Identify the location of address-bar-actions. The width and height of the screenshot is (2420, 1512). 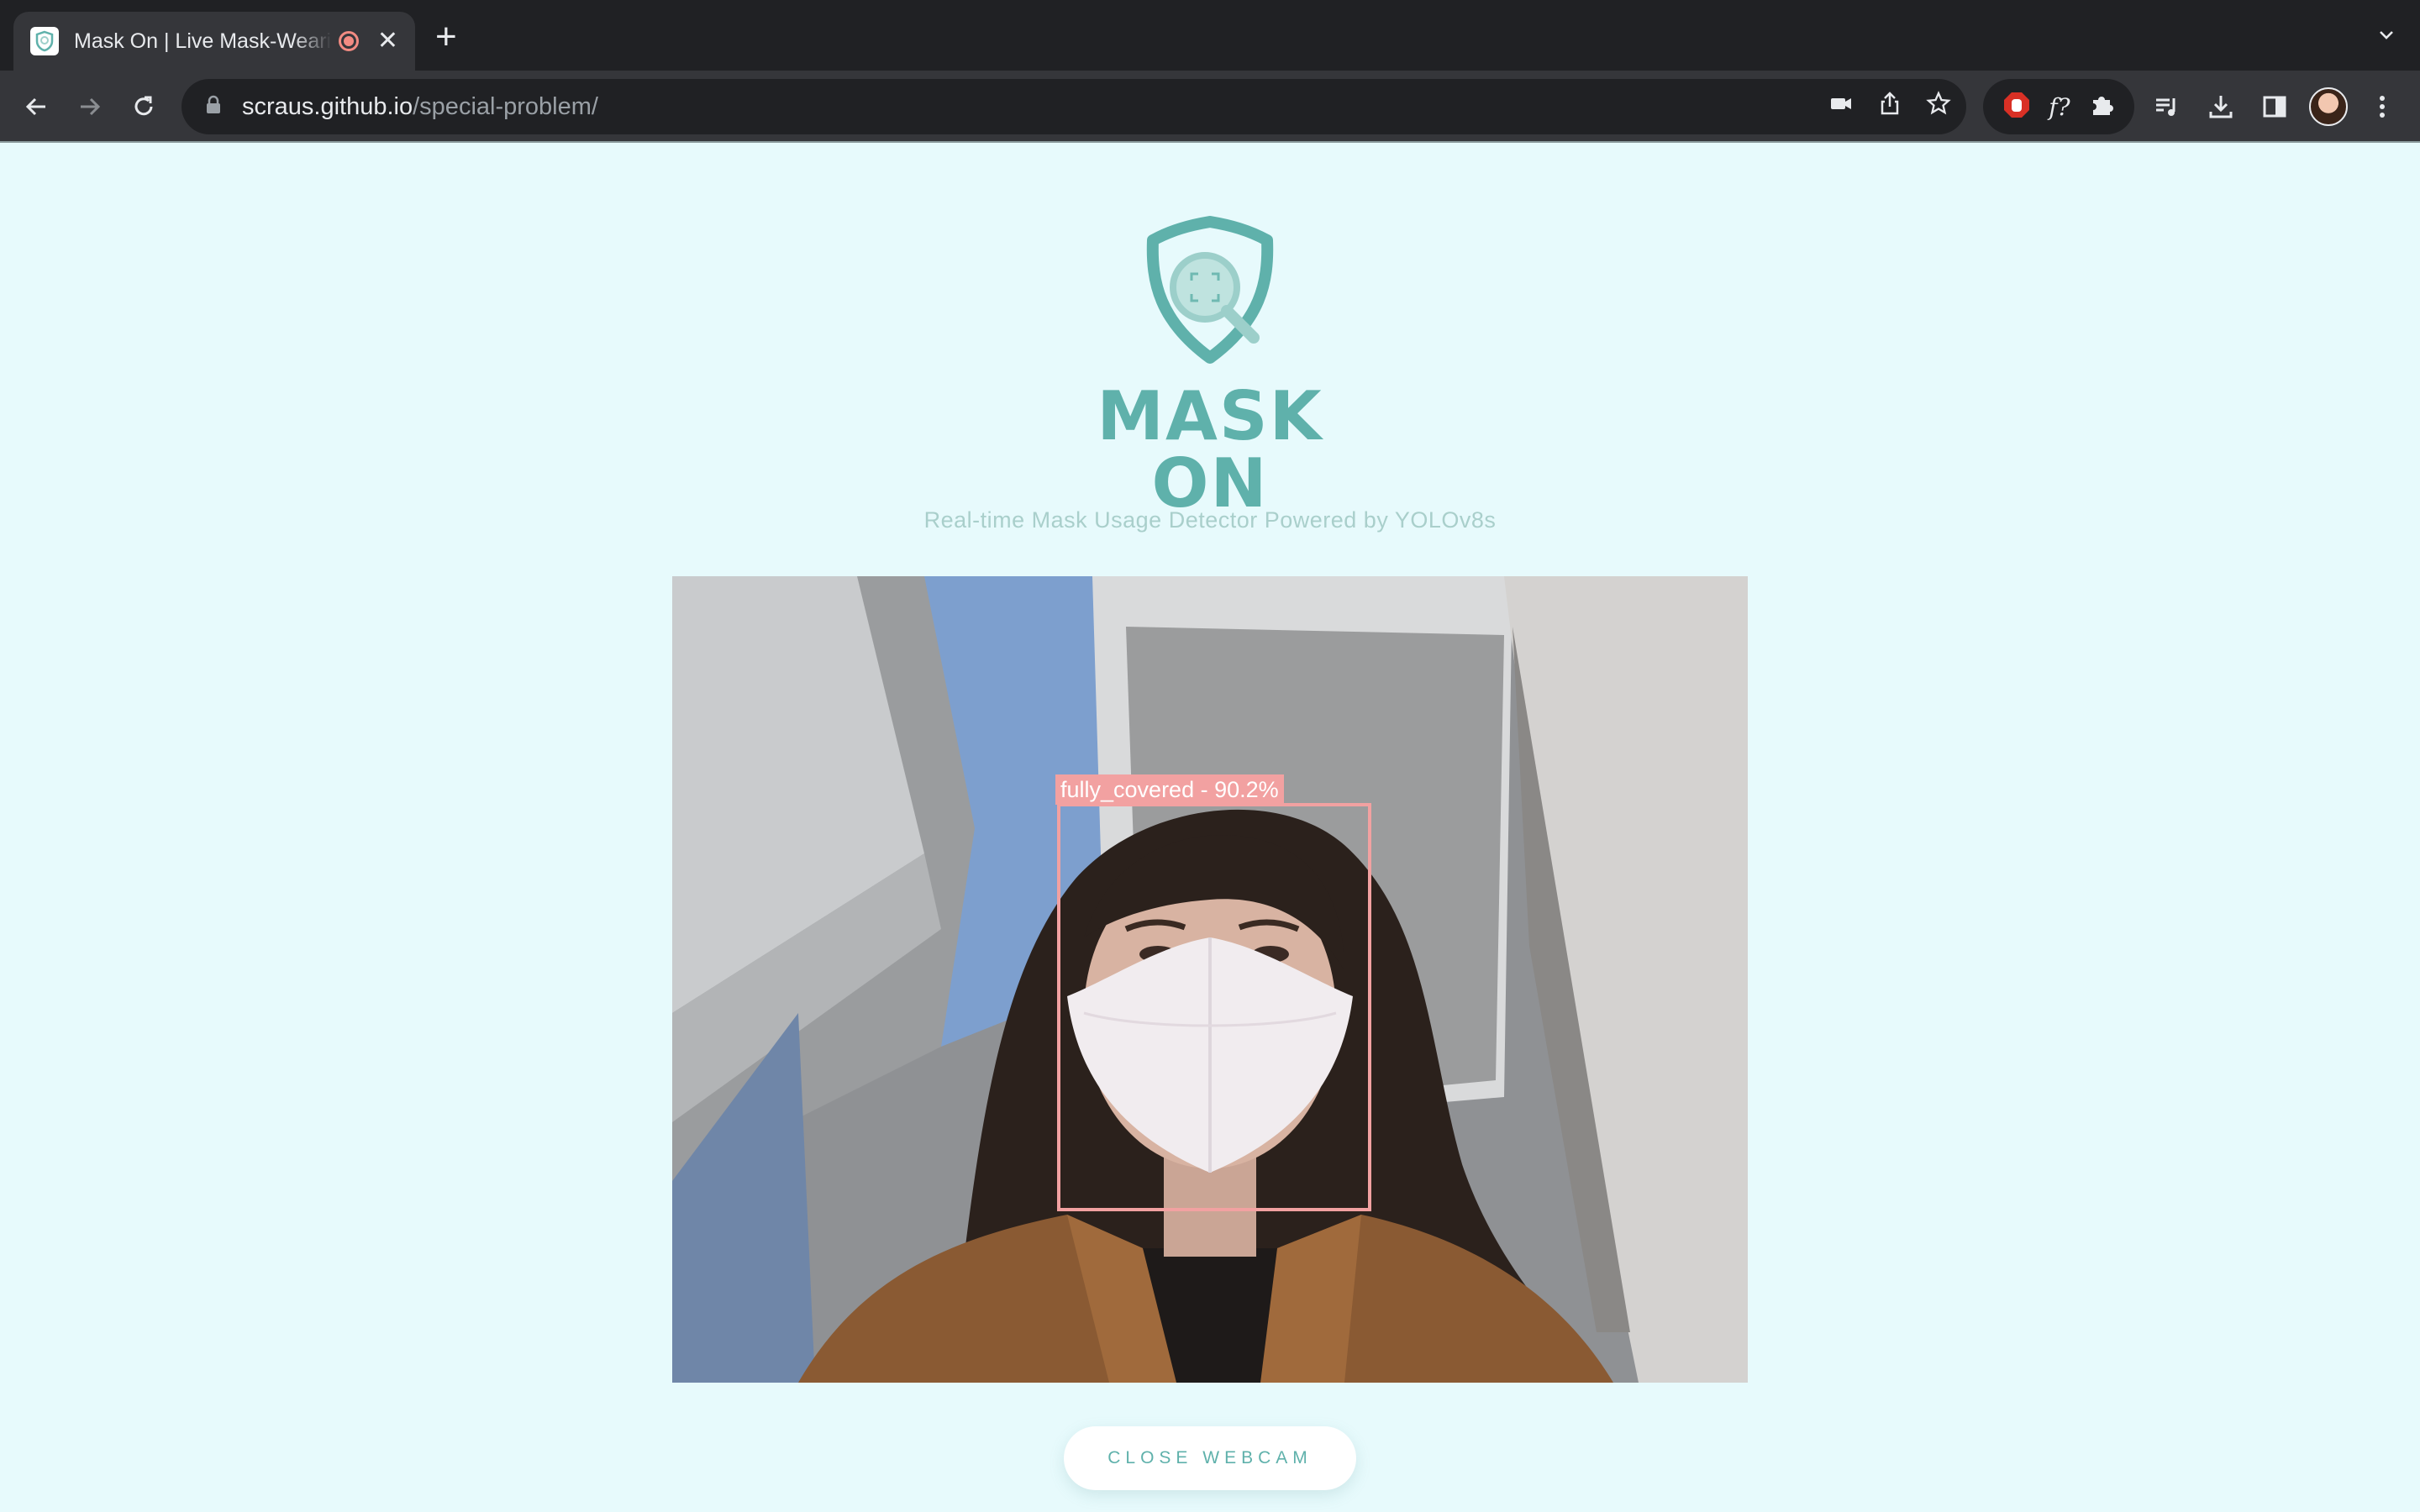
(1889, 105).